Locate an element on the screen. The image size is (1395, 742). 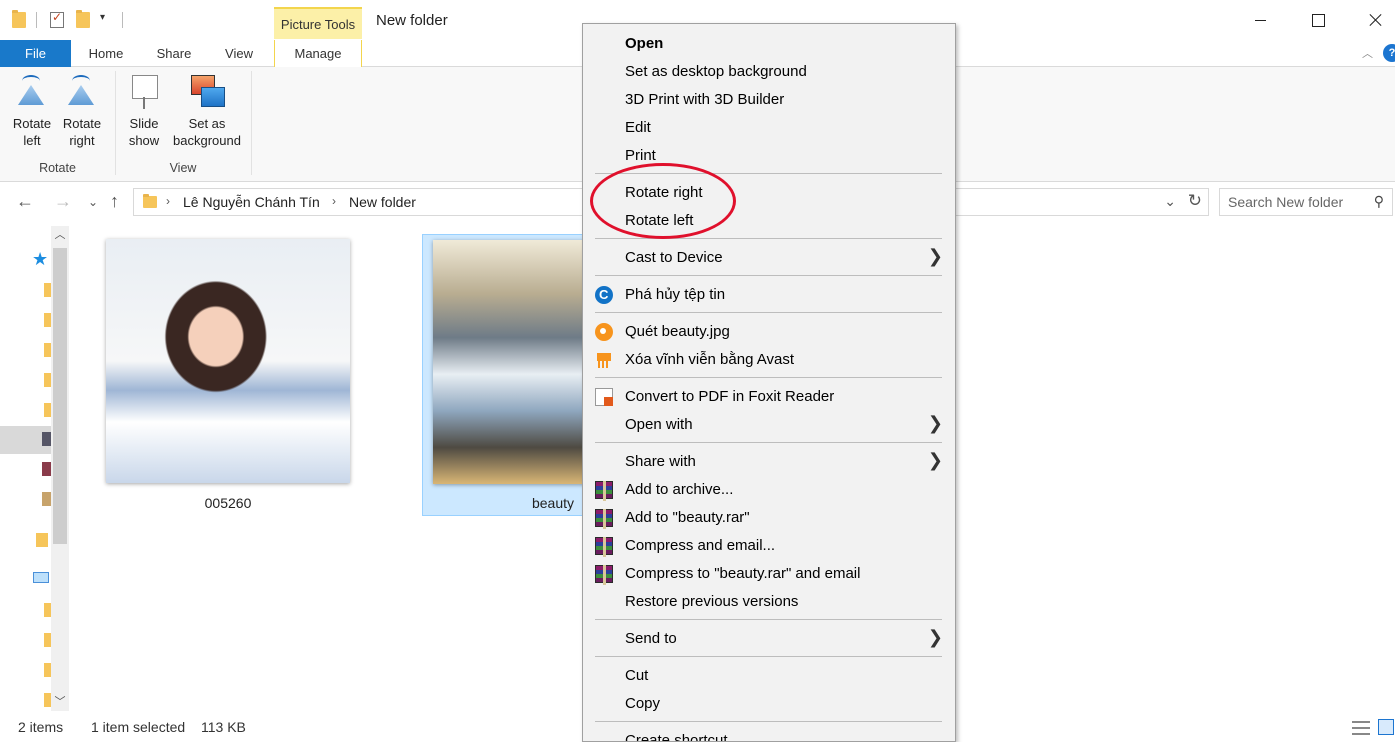
chevron-down-icon: ⌄ is located at coordinates (1170, 201).